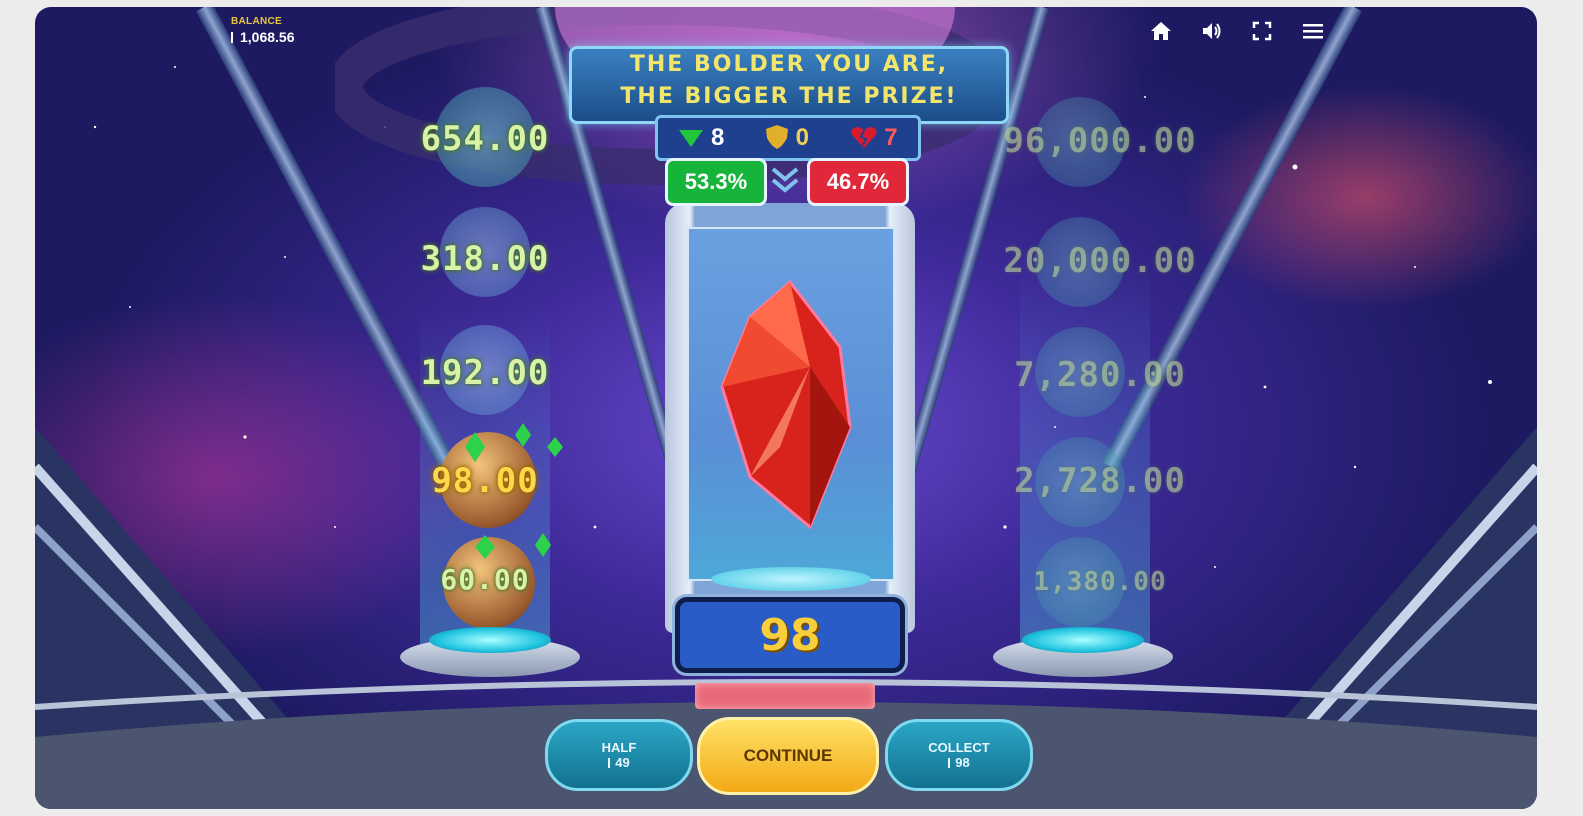 This screenshot has height=816, width=1583. What do you see at coordinates (490, 640) in the screenshot?
I see `left-pedestal-light` at bounding box center [490, 640].